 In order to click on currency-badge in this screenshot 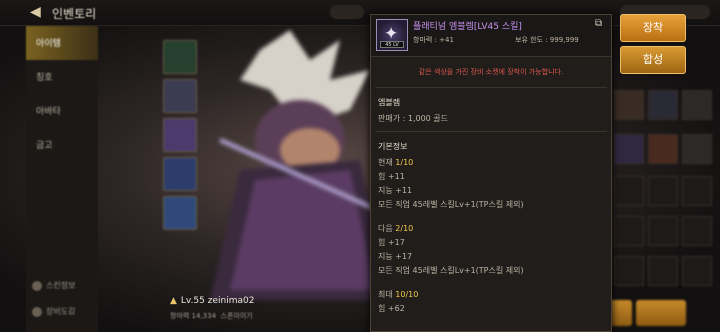, I will do `click(347, 12)`.